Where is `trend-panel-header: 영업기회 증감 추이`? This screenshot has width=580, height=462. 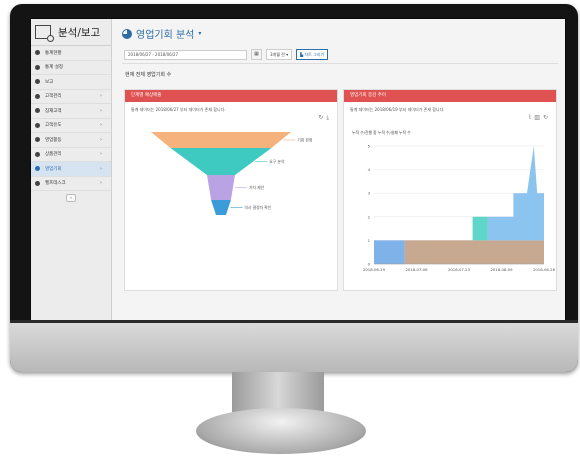 trend-panel-header: 영업기회 증감 추이 is located at coordinates (450, 96).